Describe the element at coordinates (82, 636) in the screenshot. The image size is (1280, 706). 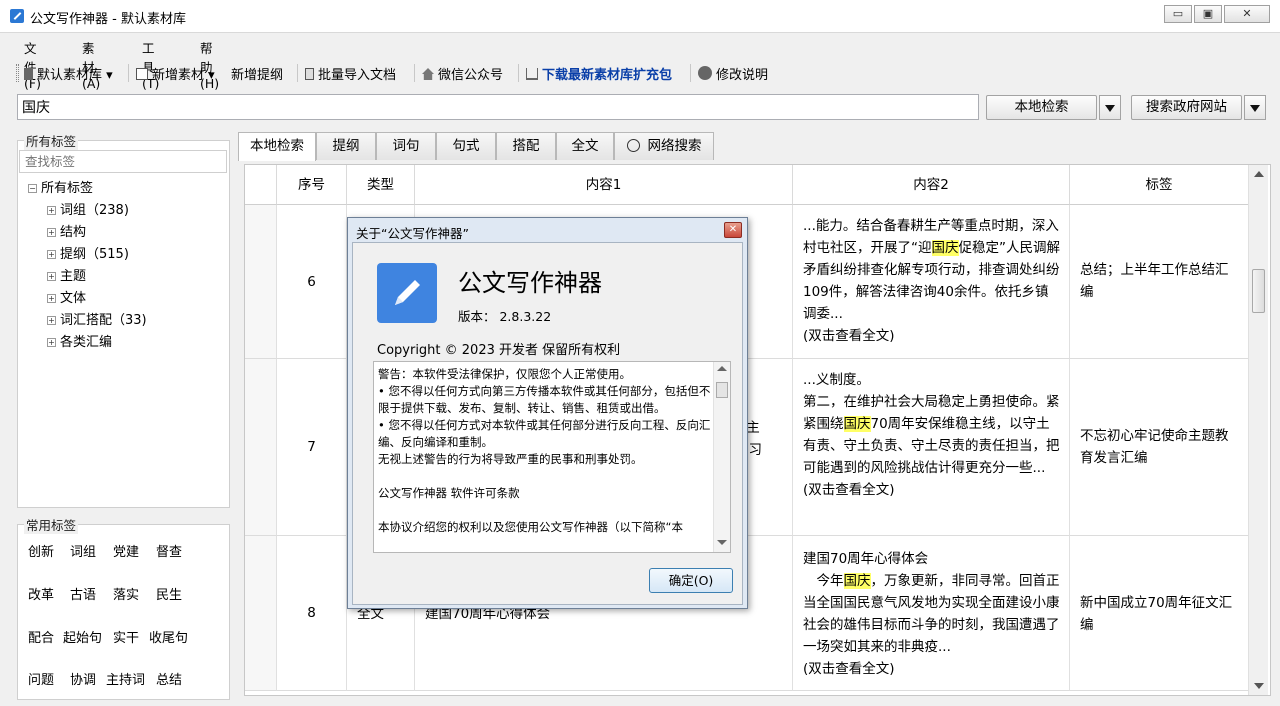
I see `common-tag: 起始句` at that location.